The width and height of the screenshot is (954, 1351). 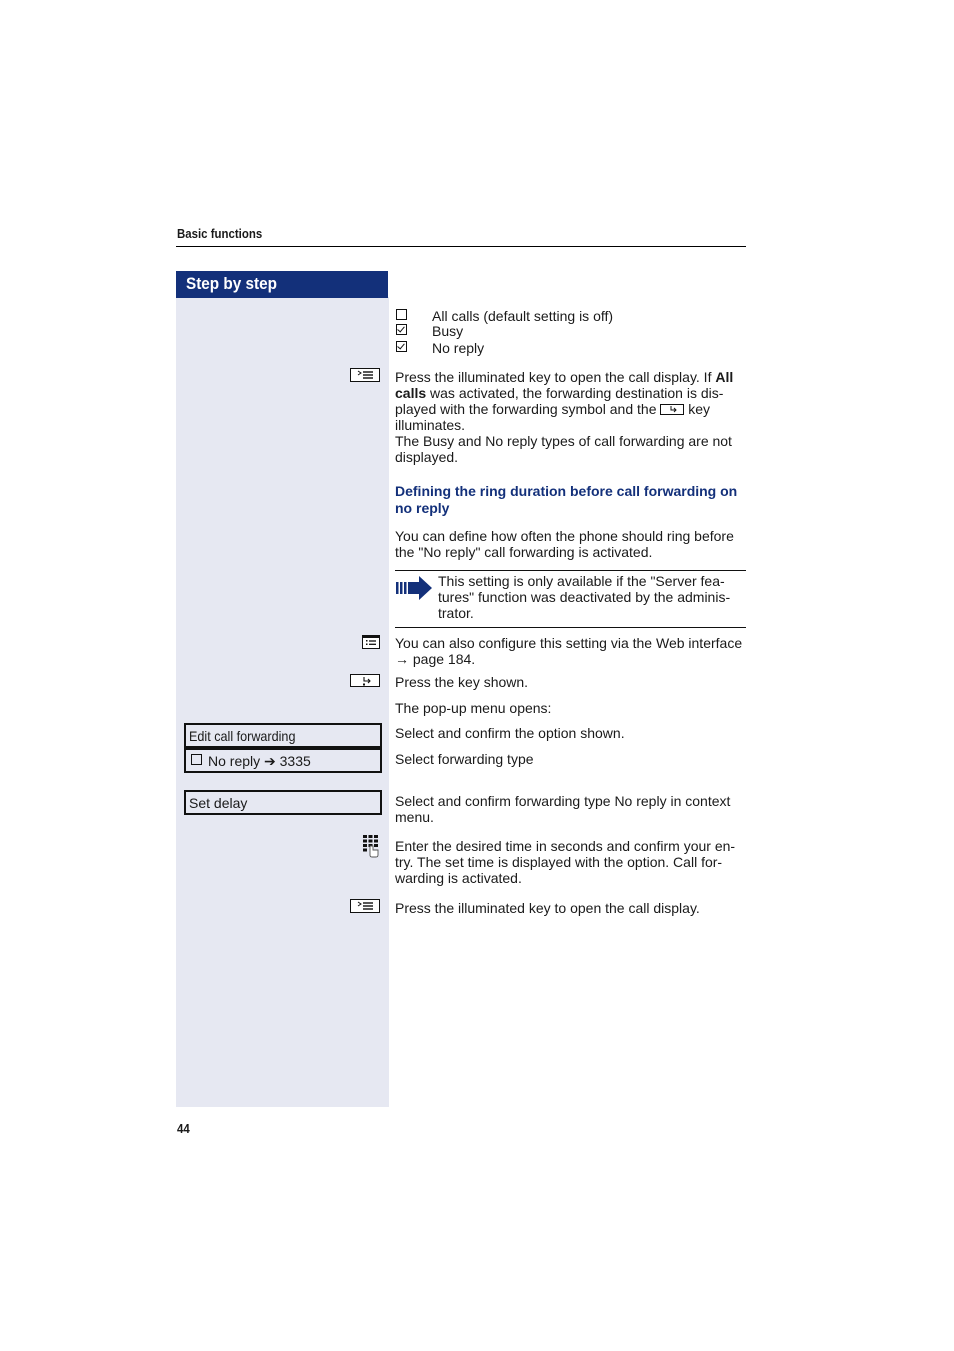 I want to click on menu-item-label: Set delay, so click(x=218, y=803).